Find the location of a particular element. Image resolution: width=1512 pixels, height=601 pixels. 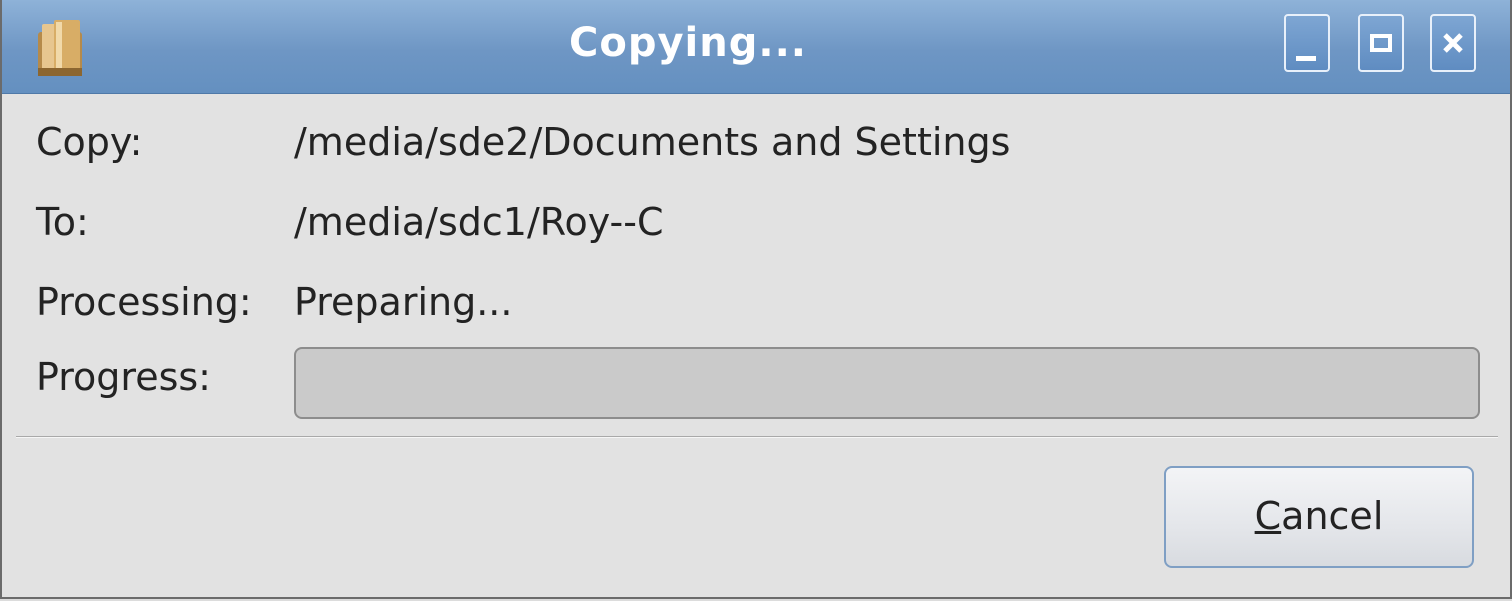

maximize-button is located at coordinates (1381, 43).